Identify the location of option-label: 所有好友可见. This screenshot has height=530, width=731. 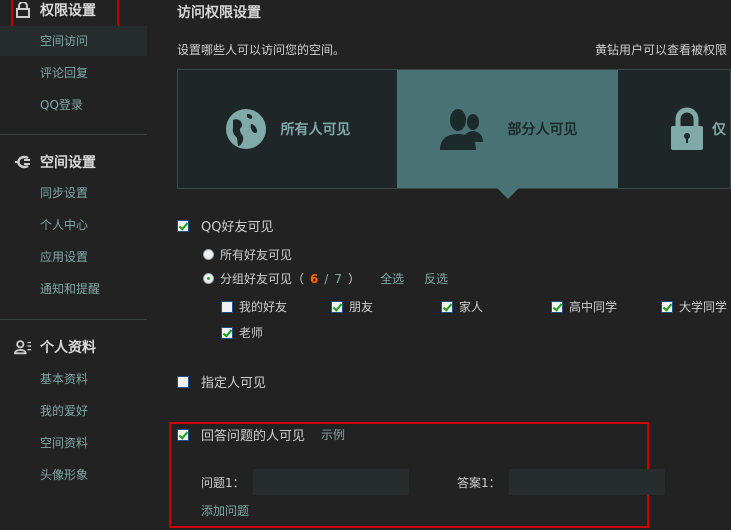
(256, 255).